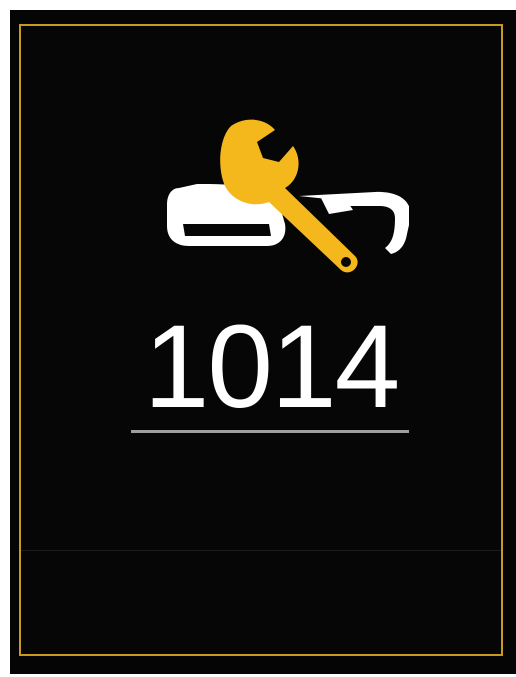  Describe the element at coordinates (272, 367) in the screenshot. I see `counter-value: 1014` at that location.